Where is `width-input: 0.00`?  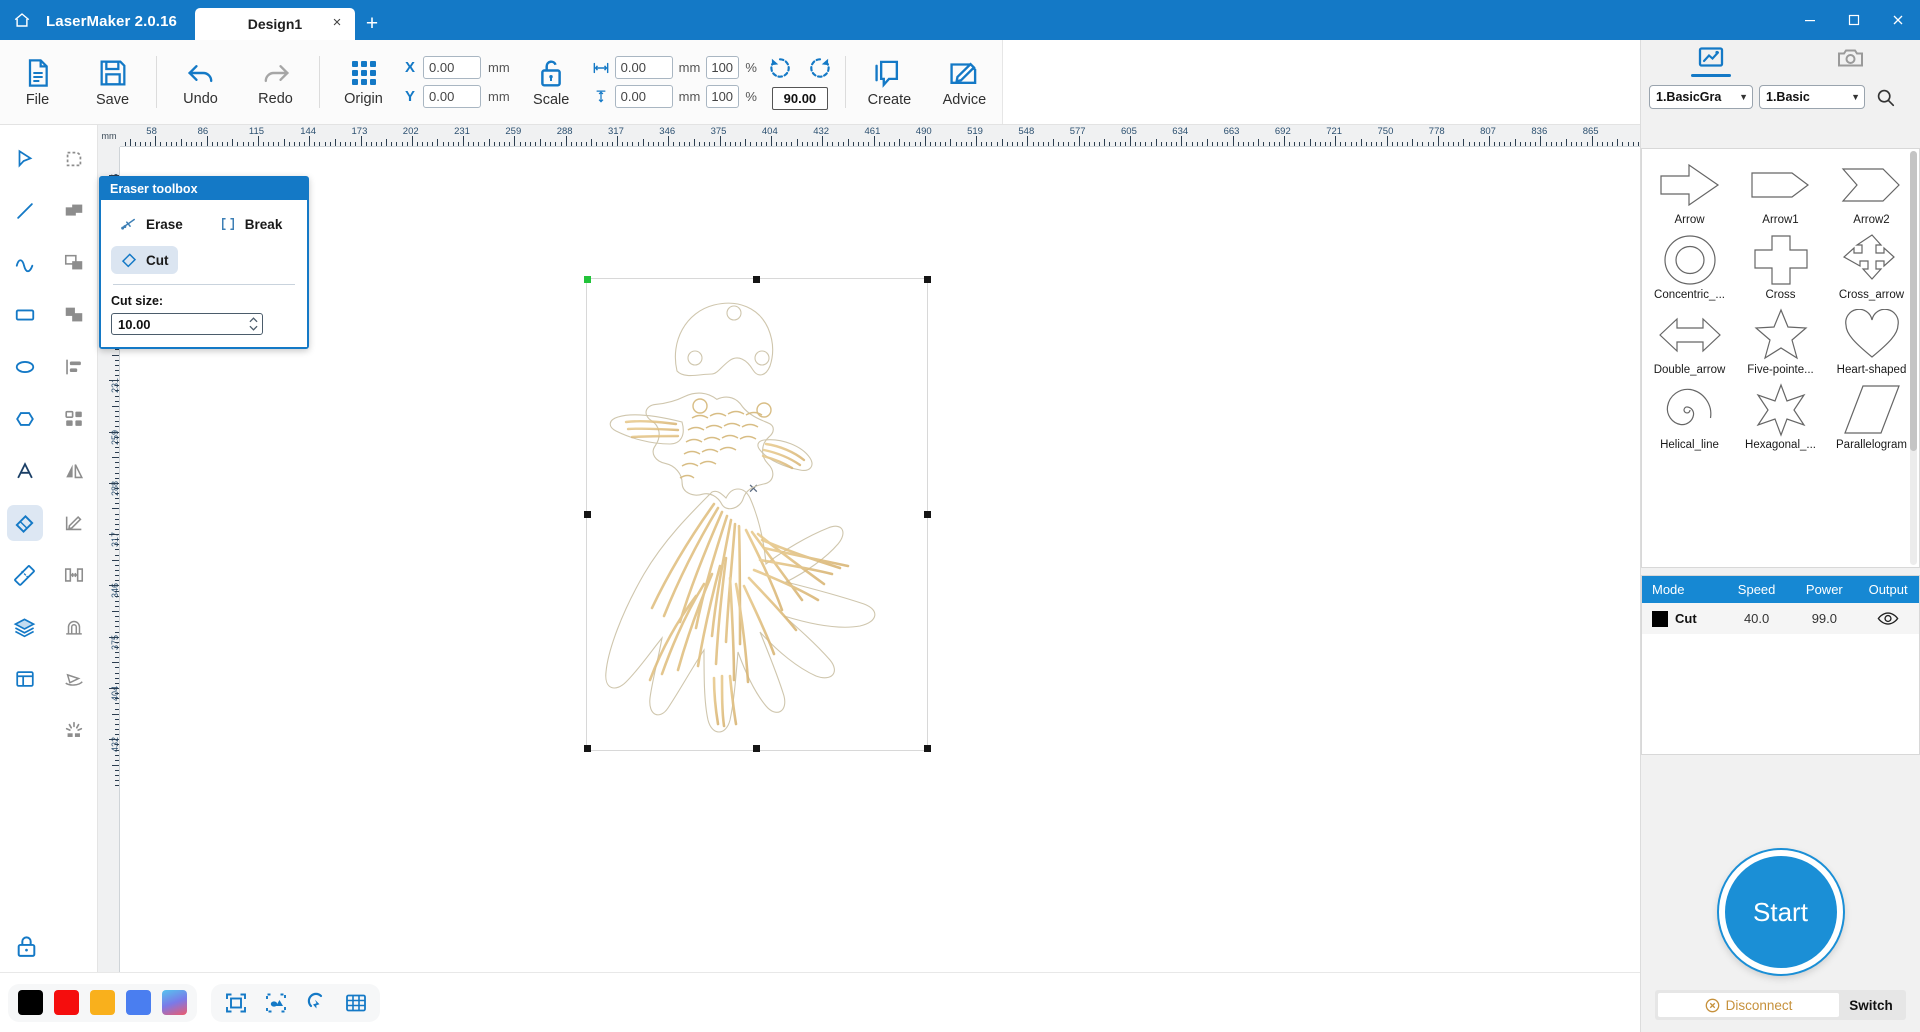 width-input: 0.00 is located at coordinates (643, 67).